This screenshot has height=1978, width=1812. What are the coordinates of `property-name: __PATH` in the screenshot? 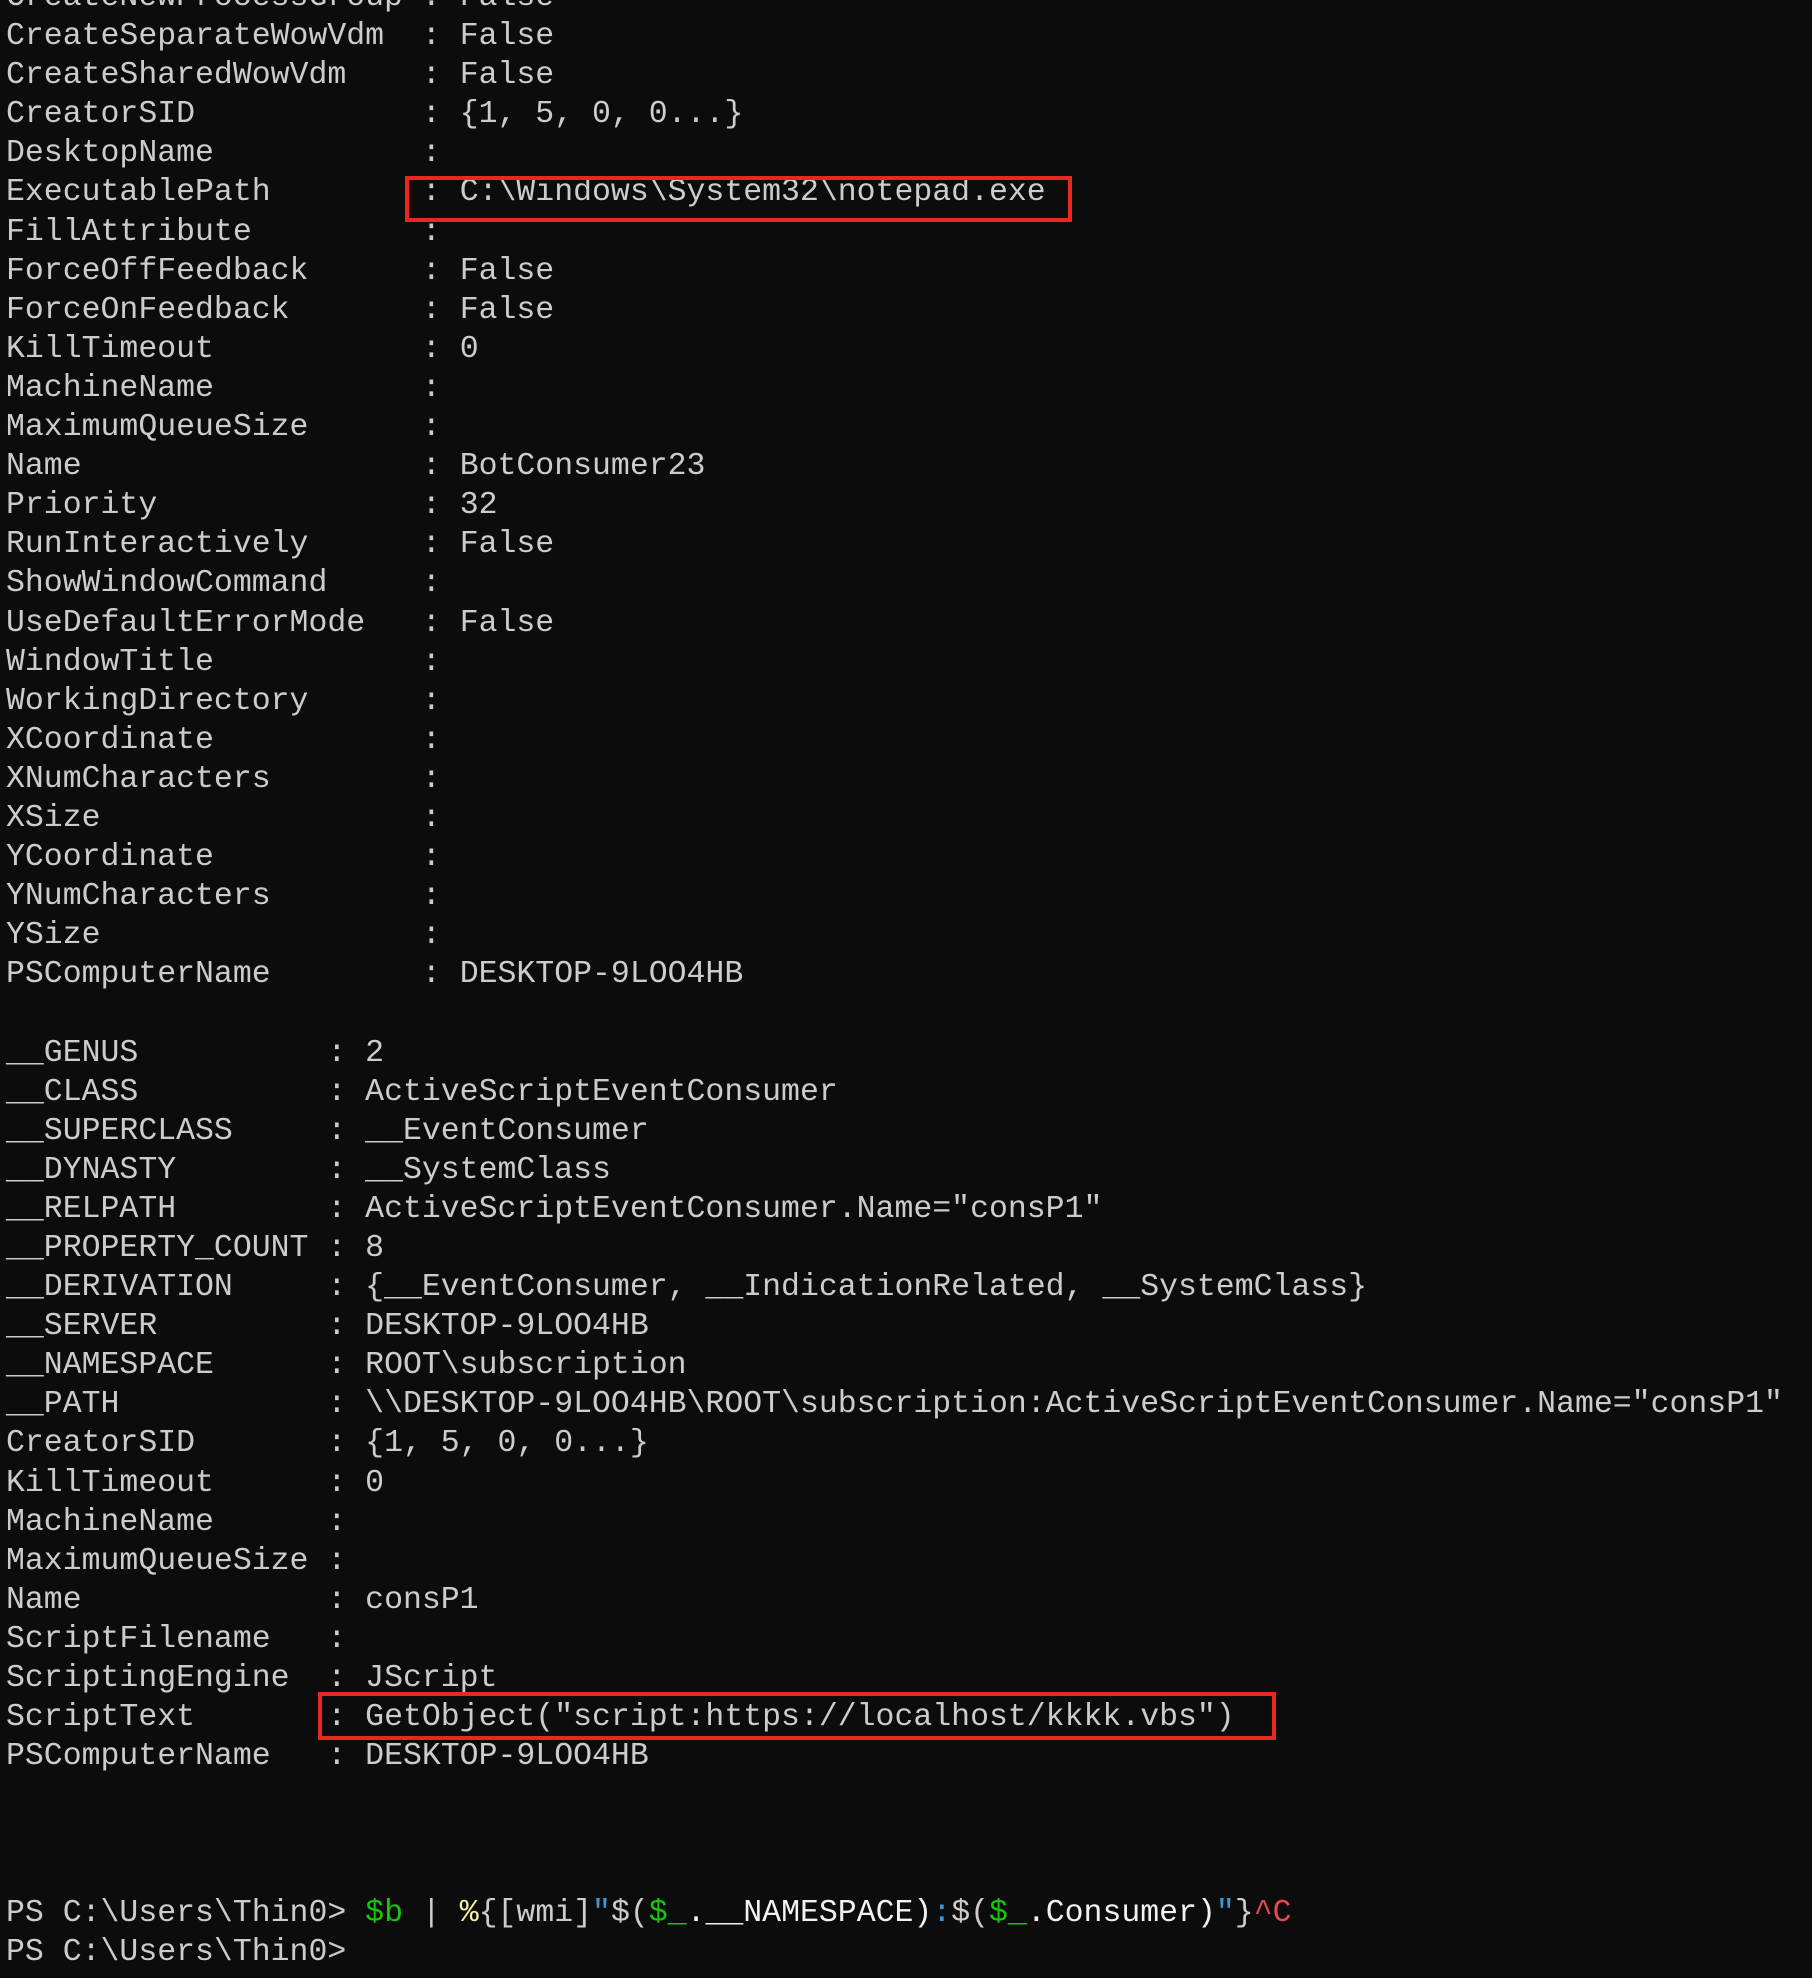 It's located at (63, 1405).